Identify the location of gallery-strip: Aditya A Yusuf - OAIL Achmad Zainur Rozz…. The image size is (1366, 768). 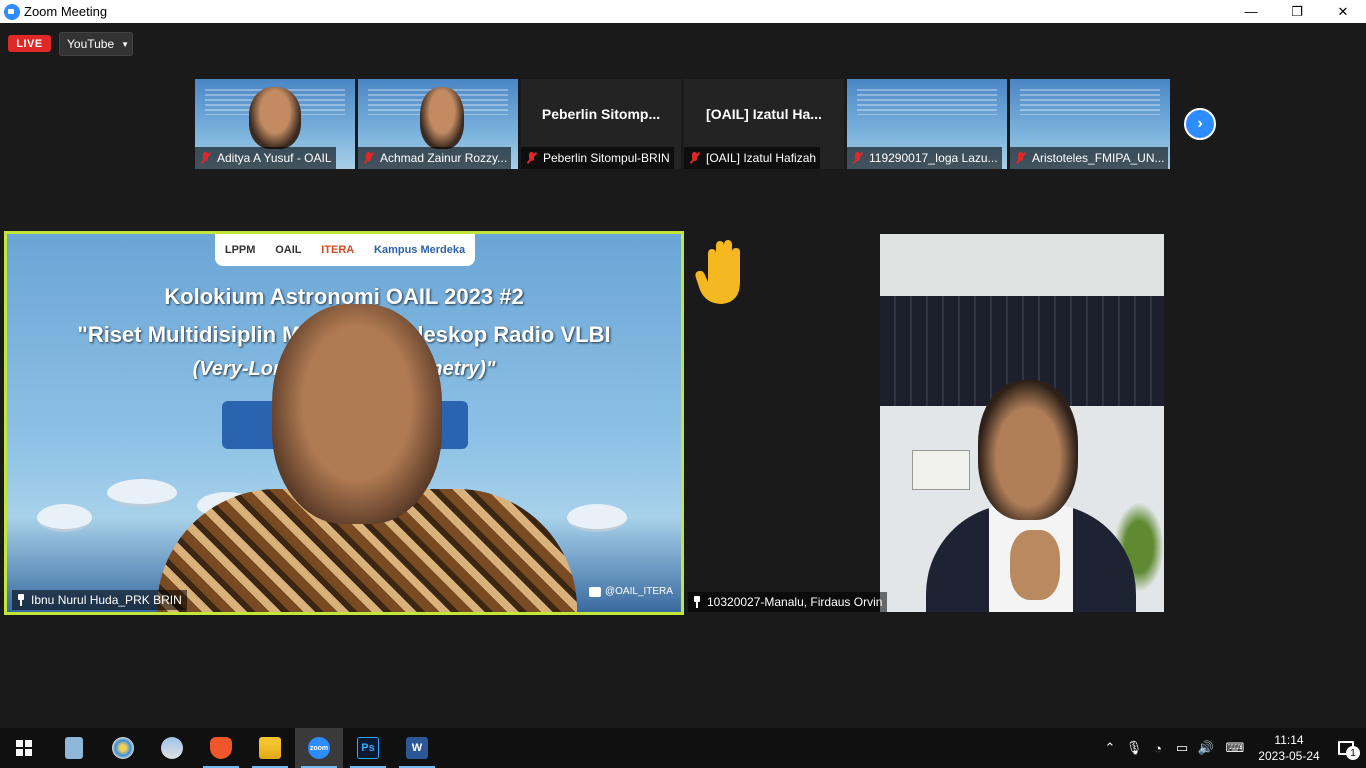
(682, 124).